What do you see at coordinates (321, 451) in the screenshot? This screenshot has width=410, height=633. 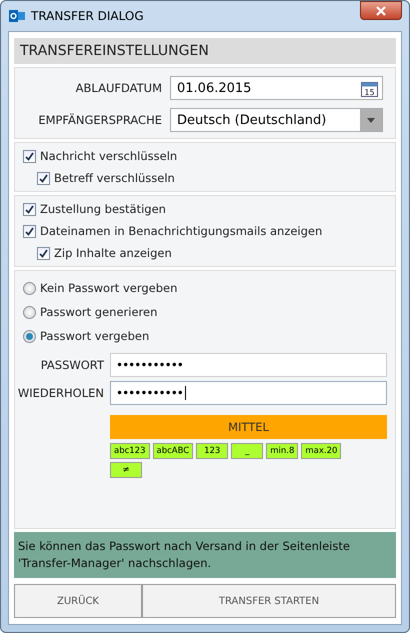 I see `rule-tag: max.20` at bounding box center [321, 451].